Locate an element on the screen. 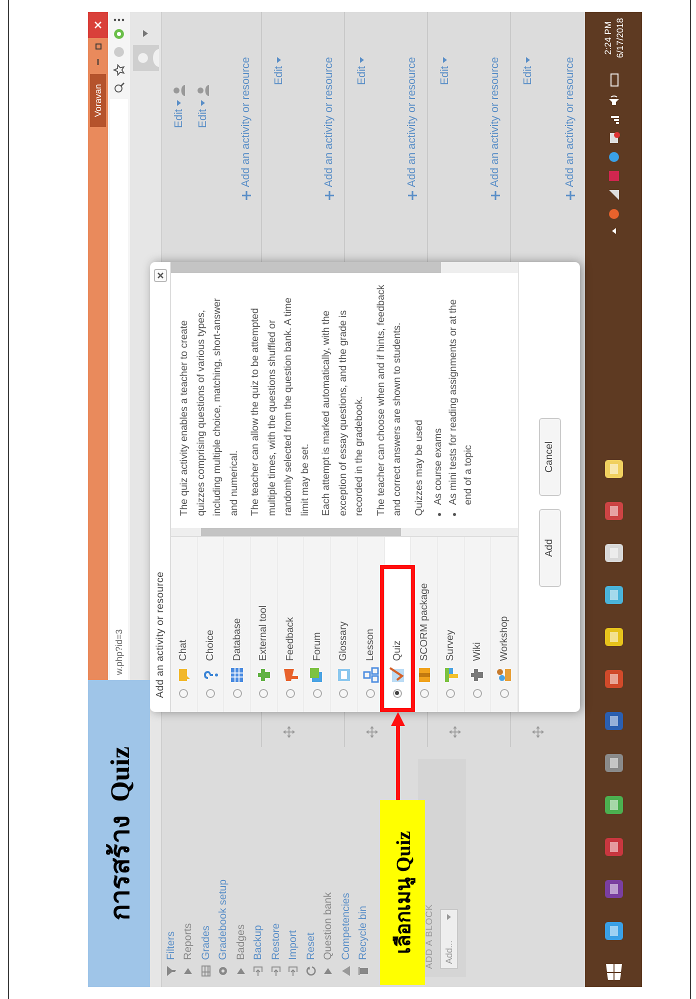  module-option: Forum is located at coordinates (318, 624).